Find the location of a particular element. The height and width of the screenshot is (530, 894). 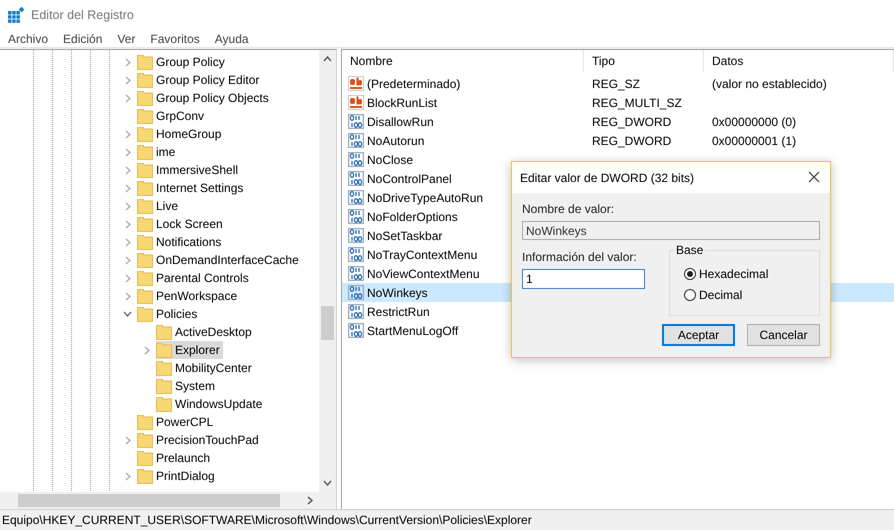

name-cell: NoAutorun is located at coordinates (463, 140).